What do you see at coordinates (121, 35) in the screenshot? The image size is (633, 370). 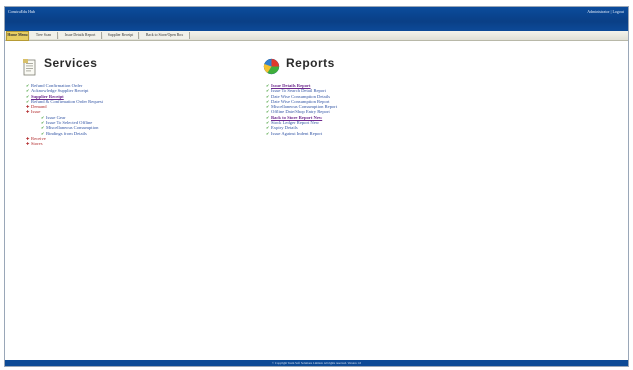 I see `tab-supplier-receipt: Supplier Receipt` at bounding box center [121, 35].